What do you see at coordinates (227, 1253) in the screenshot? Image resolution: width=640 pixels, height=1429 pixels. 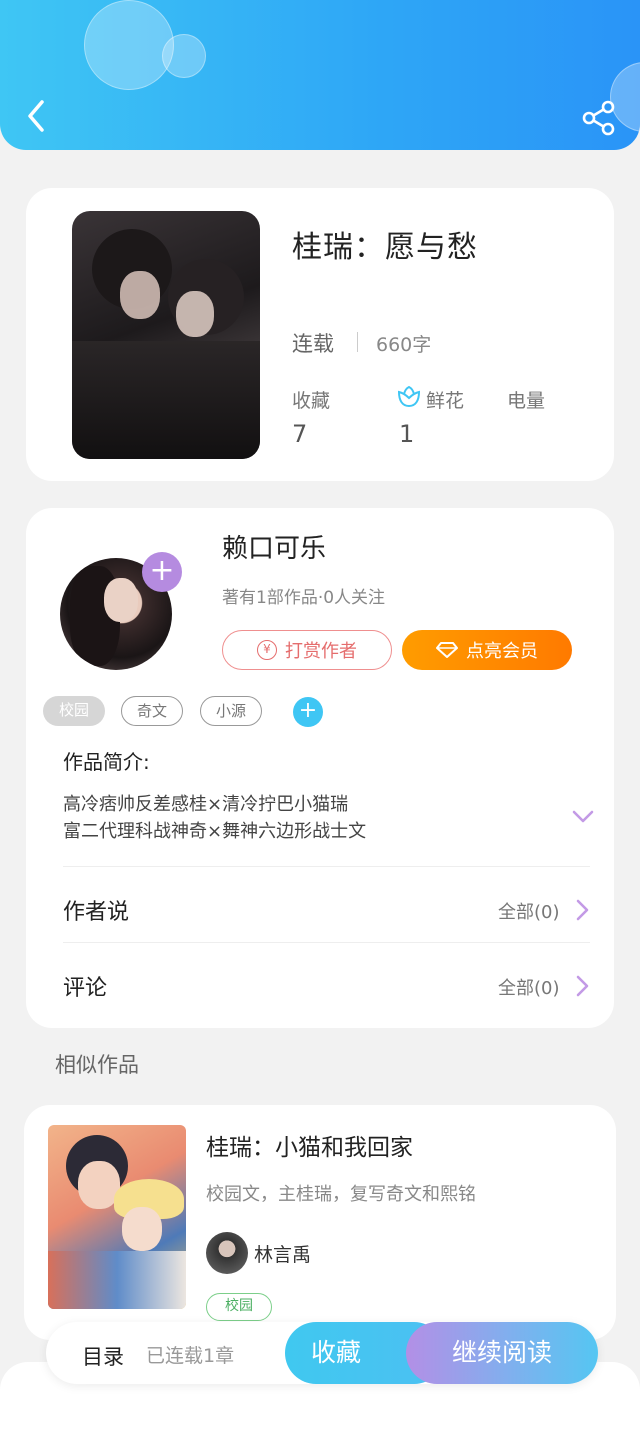 I see `avatar` at bounding box center [227, 1253].